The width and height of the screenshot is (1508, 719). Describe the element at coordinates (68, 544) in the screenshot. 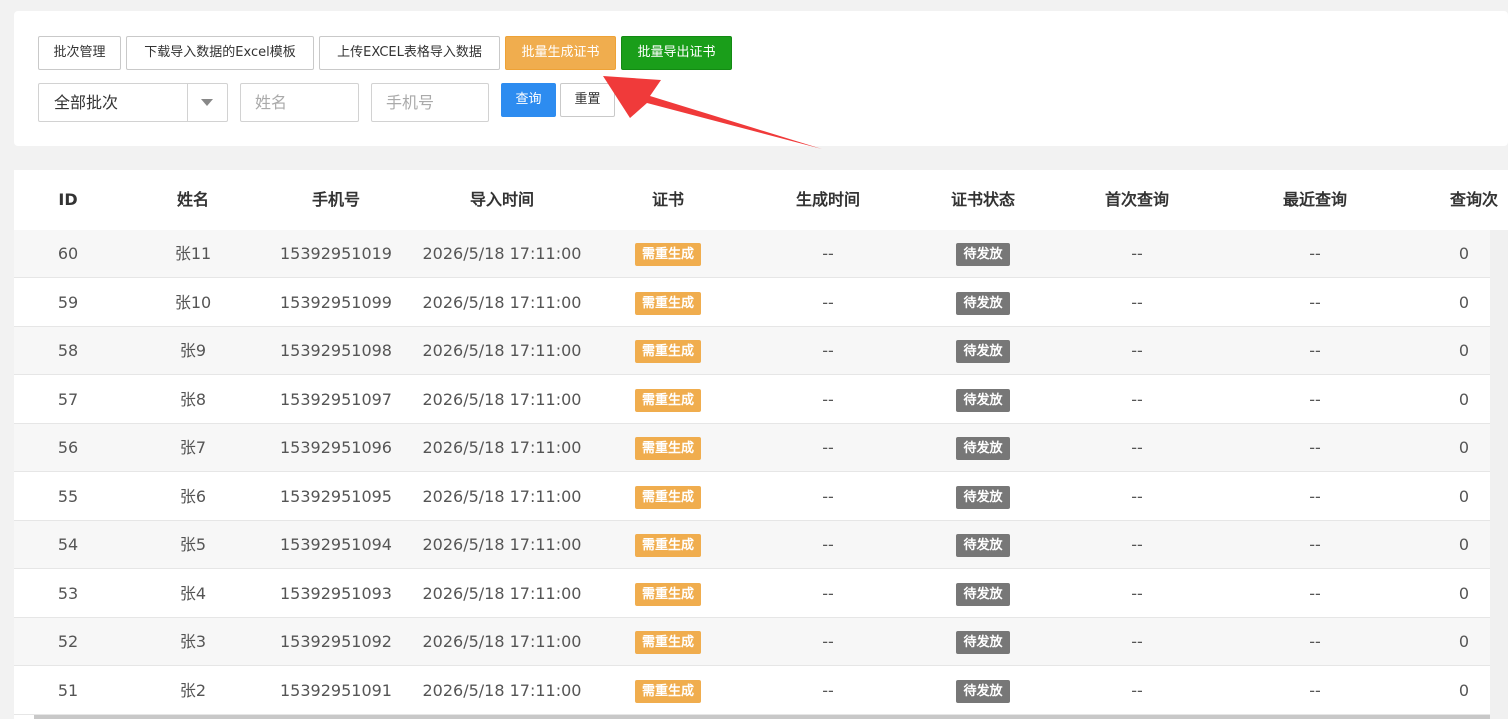

I see `cell-id: 54` at that location.